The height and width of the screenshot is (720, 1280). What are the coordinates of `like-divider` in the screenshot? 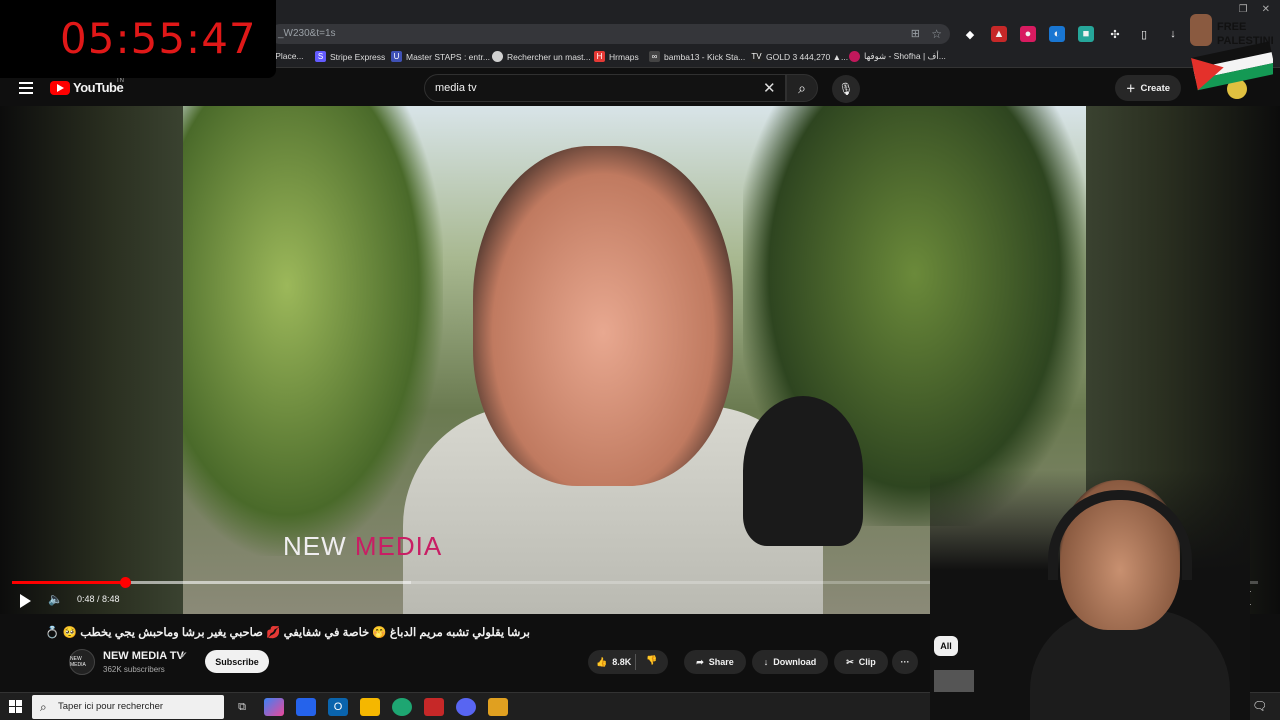 It's located at (635, 662).